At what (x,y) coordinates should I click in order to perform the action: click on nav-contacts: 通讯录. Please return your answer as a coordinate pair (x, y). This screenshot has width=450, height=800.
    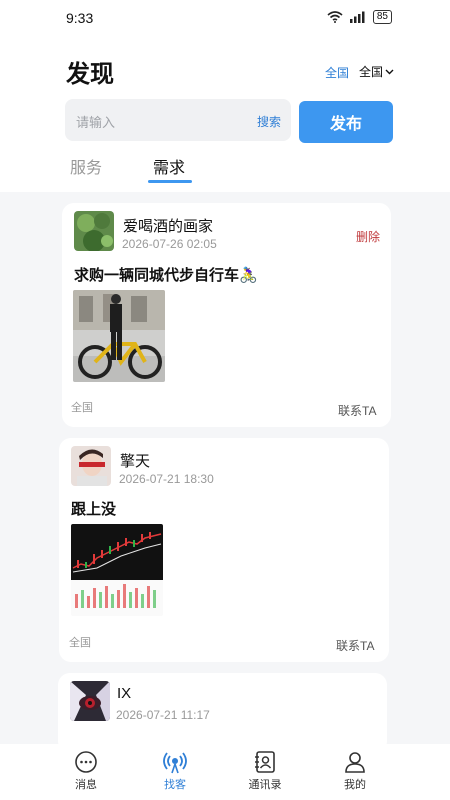
    Looking at the image, I should click on (265, 771).